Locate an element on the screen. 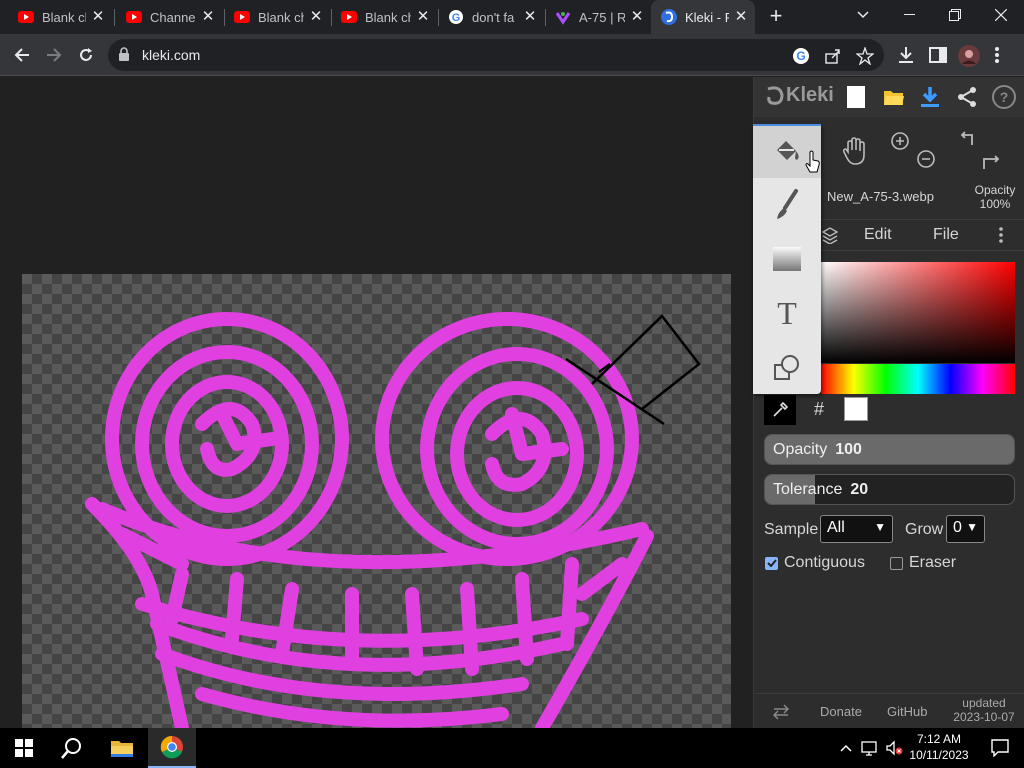  browser-toolbar: kleki.com G is located at coordinates (512, 55).